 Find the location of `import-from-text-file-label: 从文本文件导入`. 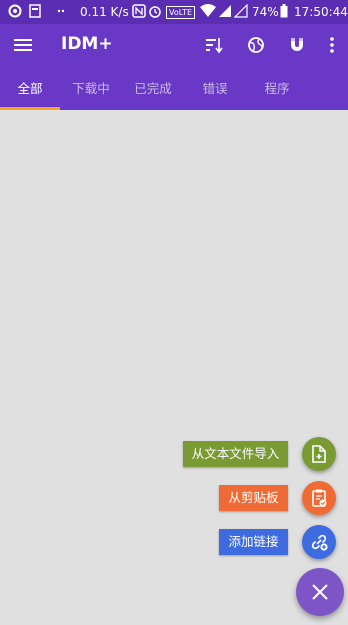

import-from-text-file-label: 从文本文件导入 is located at coordinates (235, 454).